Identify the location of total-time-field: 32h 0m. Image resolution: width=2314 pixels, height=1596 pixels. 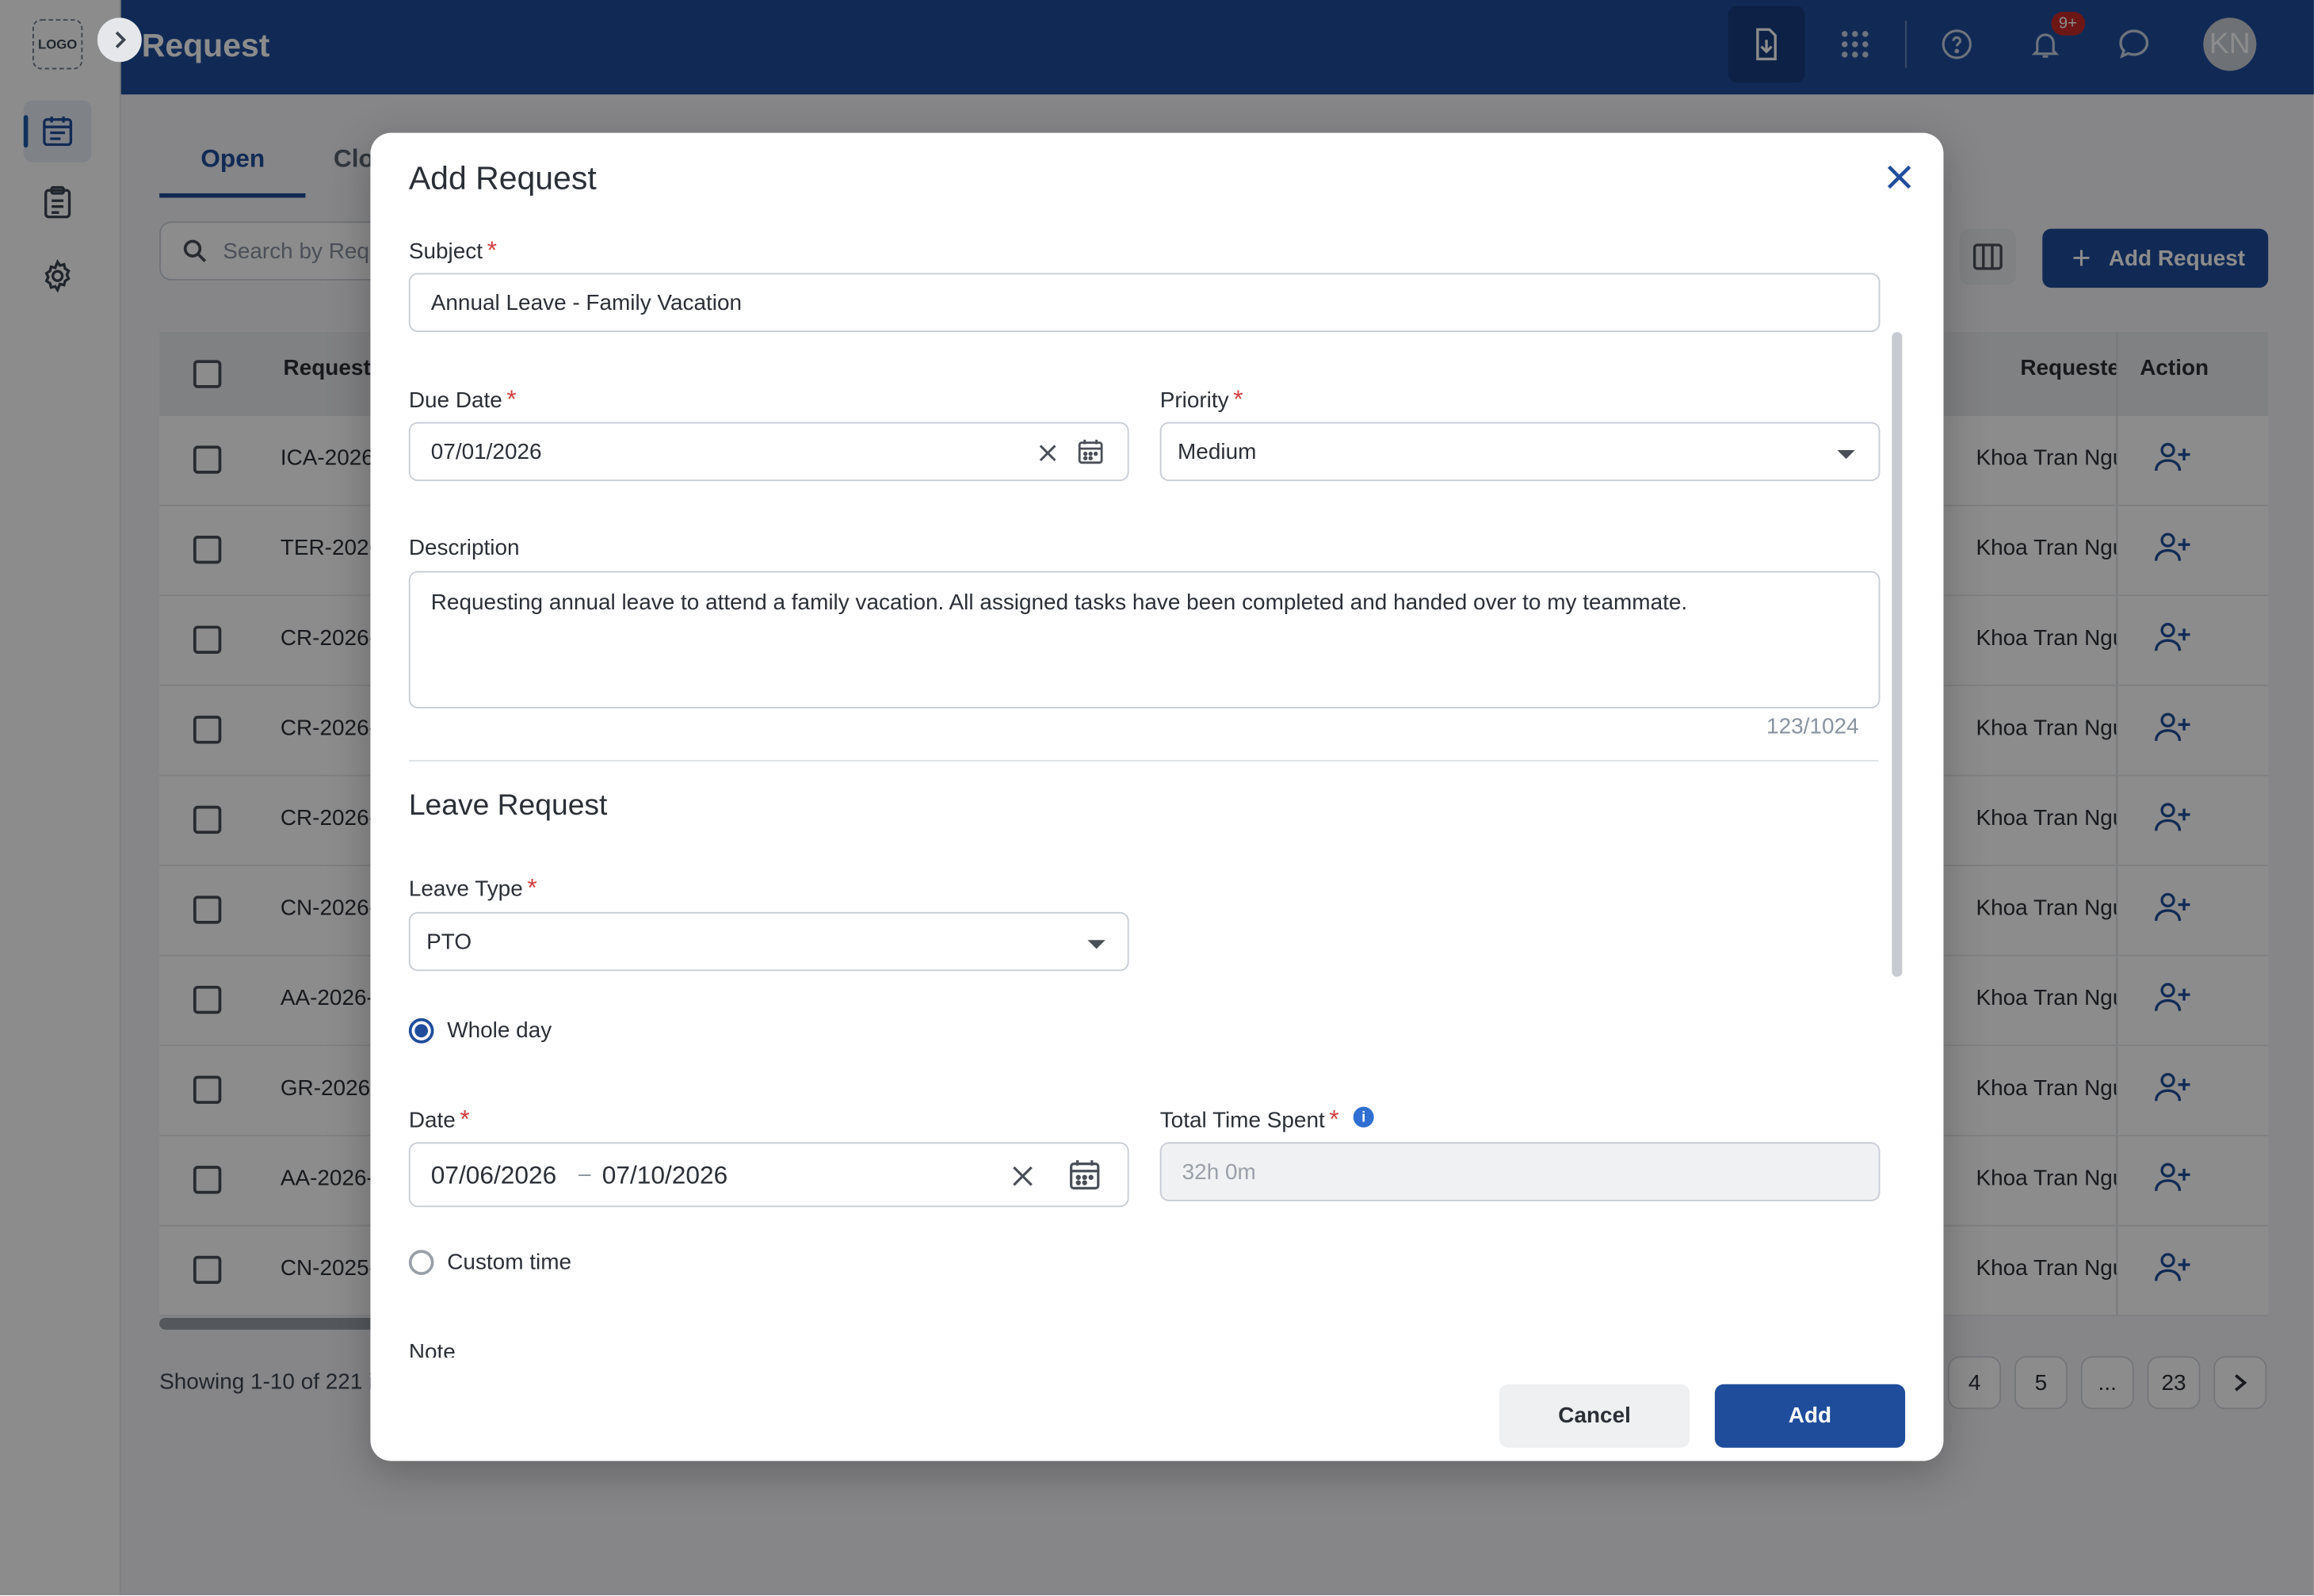
(1520, 1171).